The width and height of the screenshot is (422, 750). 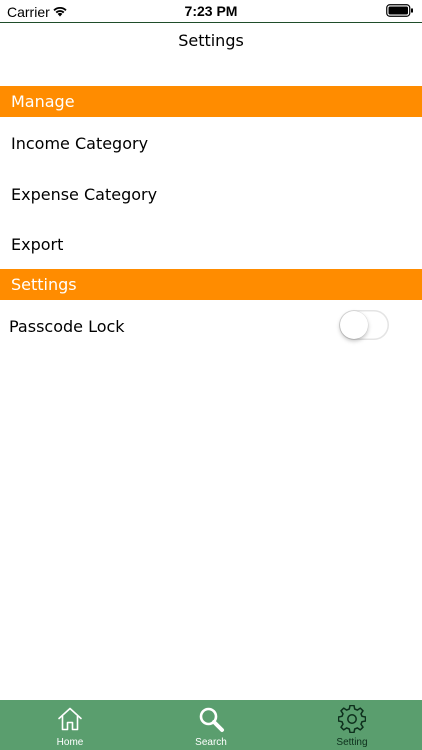 I want to click on tab-home: Home, so click(x=70, y=725).